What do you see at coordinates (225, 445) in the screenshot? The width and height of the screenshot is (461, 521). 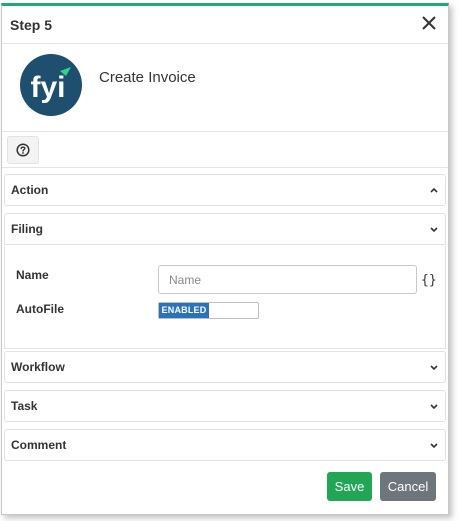 I see `section-comment: Comment` at bounding box center [225, 445].